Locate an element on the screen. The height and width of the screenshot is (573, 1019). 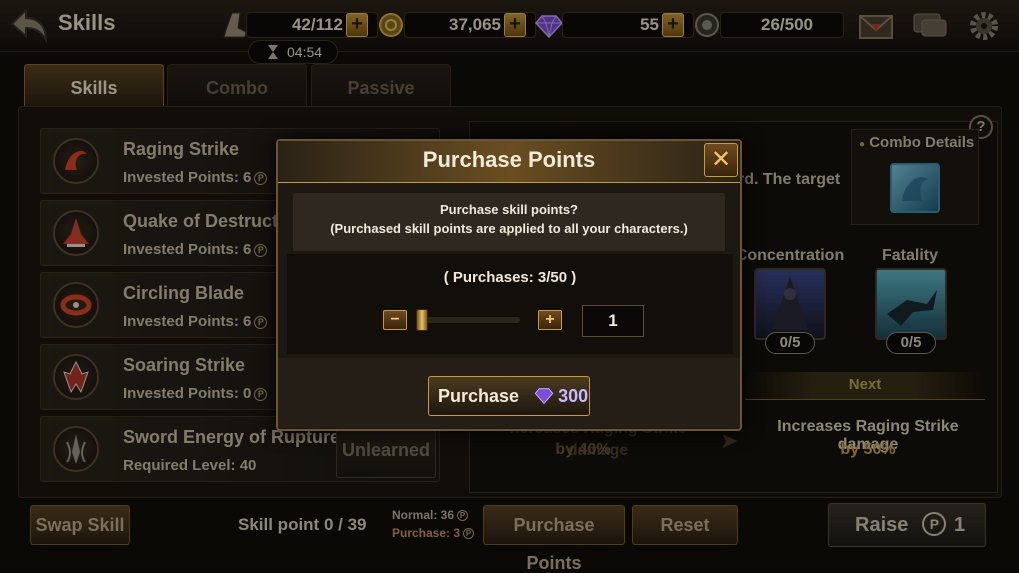
dialog-question: Purchase skill points? is located at coordinates (509, 209).